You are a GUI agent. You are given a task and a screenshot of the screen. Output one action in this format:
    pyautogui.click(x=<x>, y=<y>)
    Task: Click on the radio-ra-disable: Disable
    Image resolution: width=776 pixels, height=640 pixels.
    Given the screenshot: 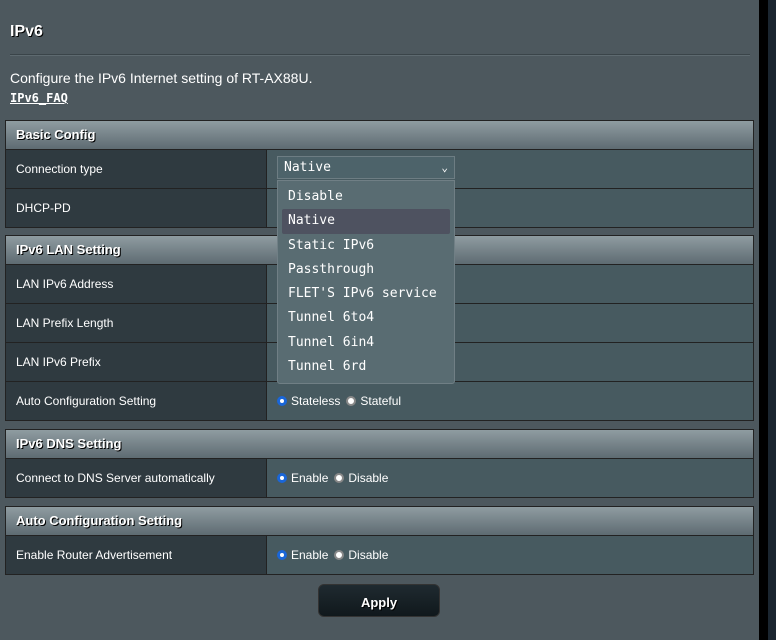 What is the action you would take?
    pyautogui.click(x=361, y=555)
    